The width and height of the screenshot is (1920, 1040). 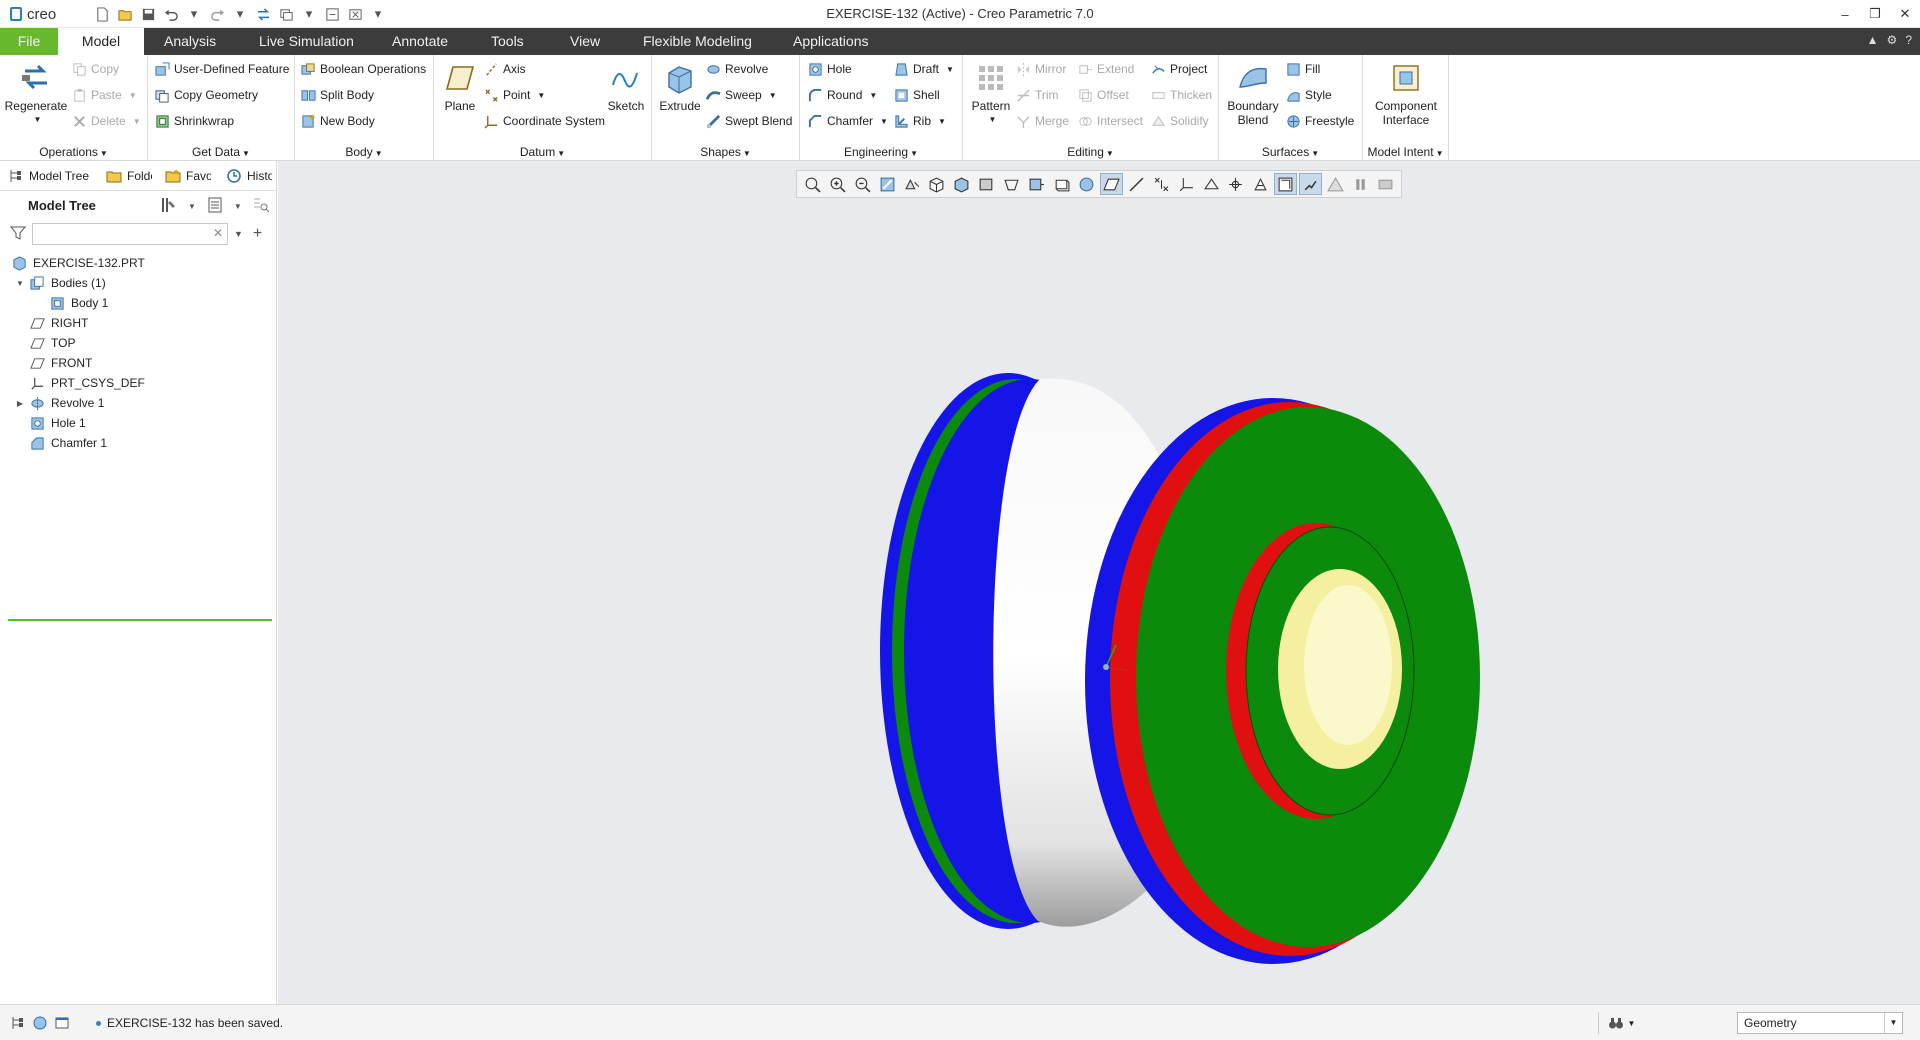 What do you see at coordinates (138, 383) in the screenshot?
I see `tree-item-csys: PRT_CSYS_DEF` at bounding box center [138, 383].